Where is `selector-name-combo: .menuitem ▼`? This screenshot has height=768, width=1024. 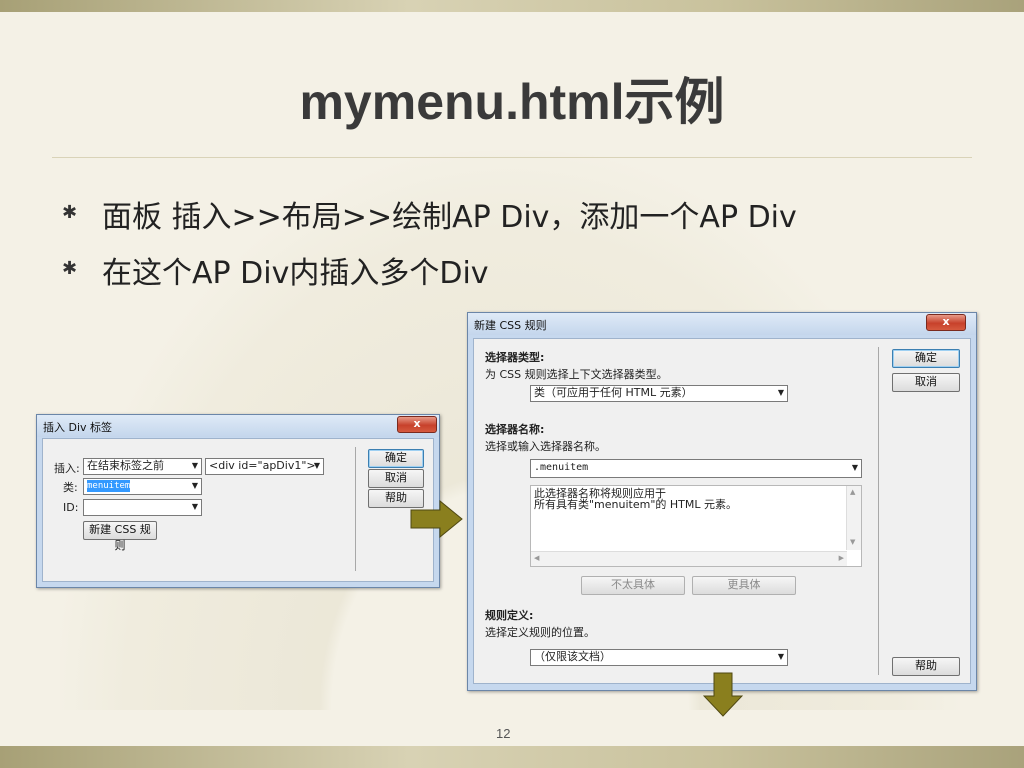
selector-name-combo: .menuitem ▼ is located at coordinates (696, 468).